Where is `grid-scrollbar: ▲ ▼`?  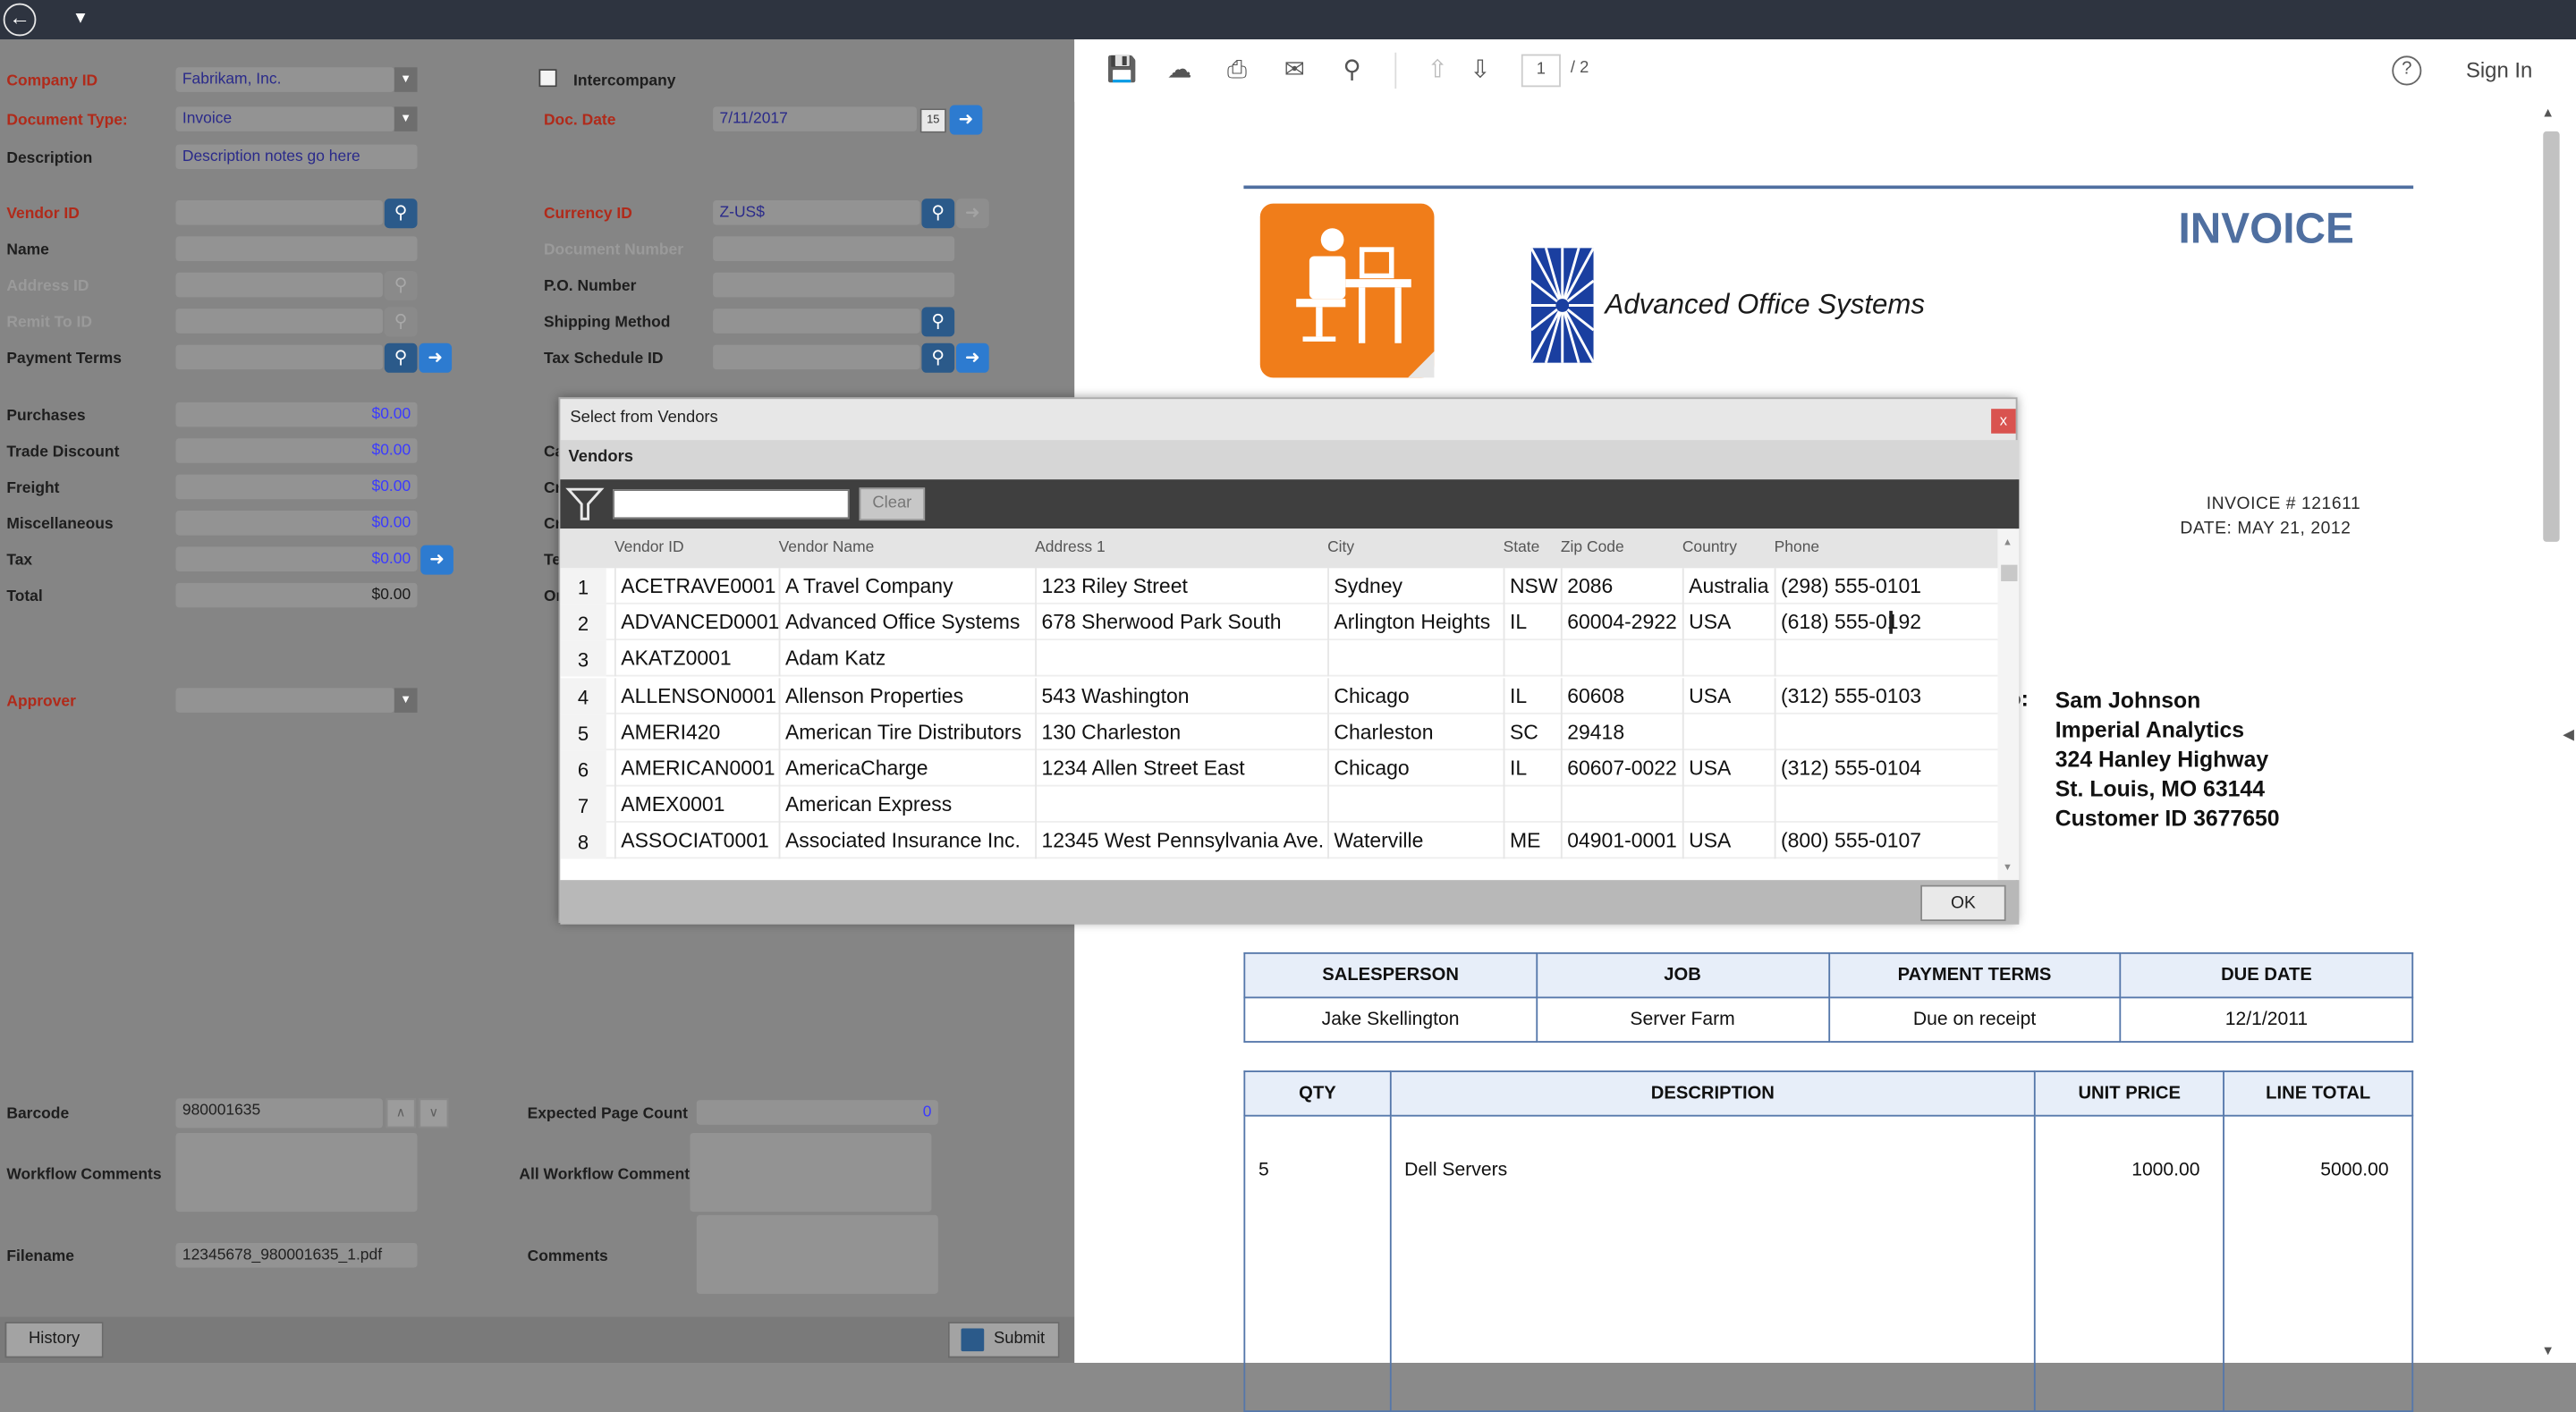
grid-scrollbar: ▲ ▼ is located at coordinates (2008, 704).